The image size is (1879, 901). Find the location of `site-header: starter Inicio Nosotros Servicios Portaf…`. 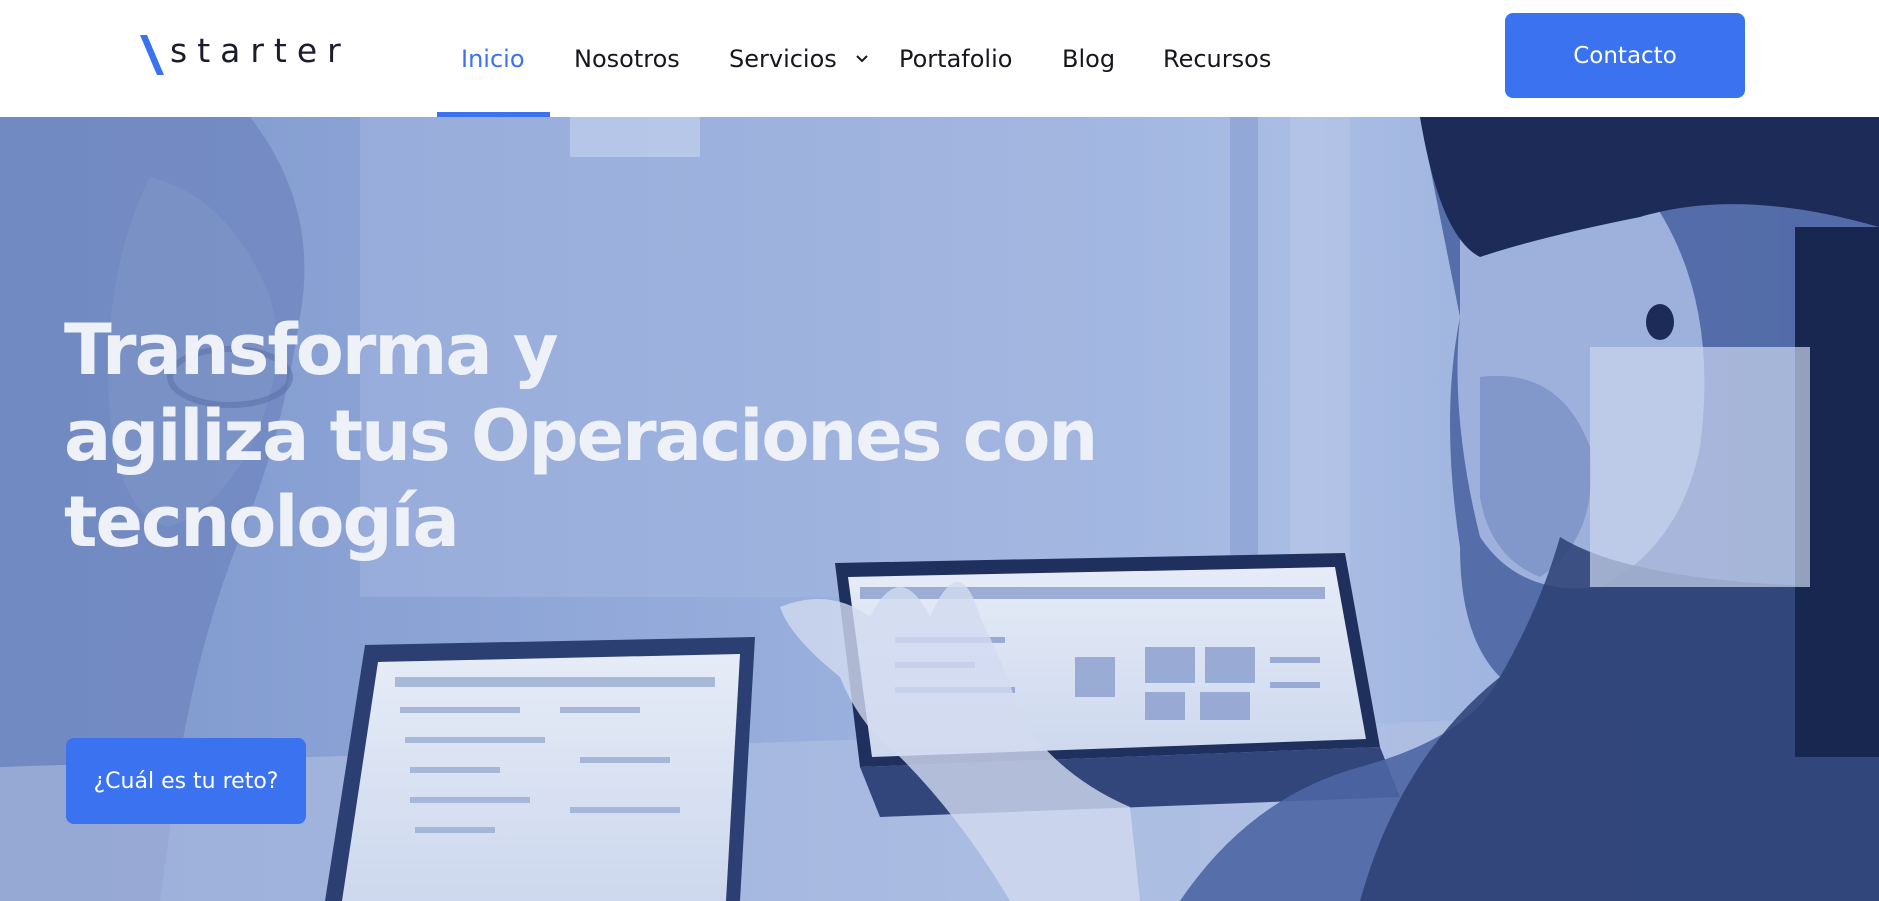

site-header: starter Inicio Nosotros Servicios Portaf… is located at coordinates (939, 58).